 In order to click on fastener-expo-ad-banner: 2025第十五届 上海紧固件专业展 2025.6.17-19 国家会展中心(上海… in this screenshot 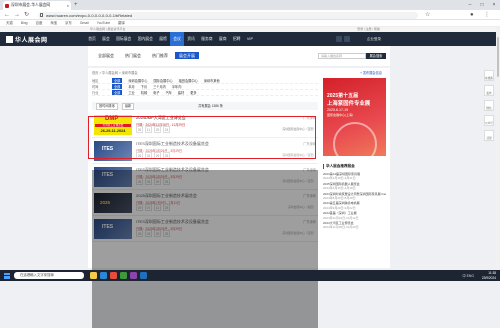, I will do `click(354, 117)`.